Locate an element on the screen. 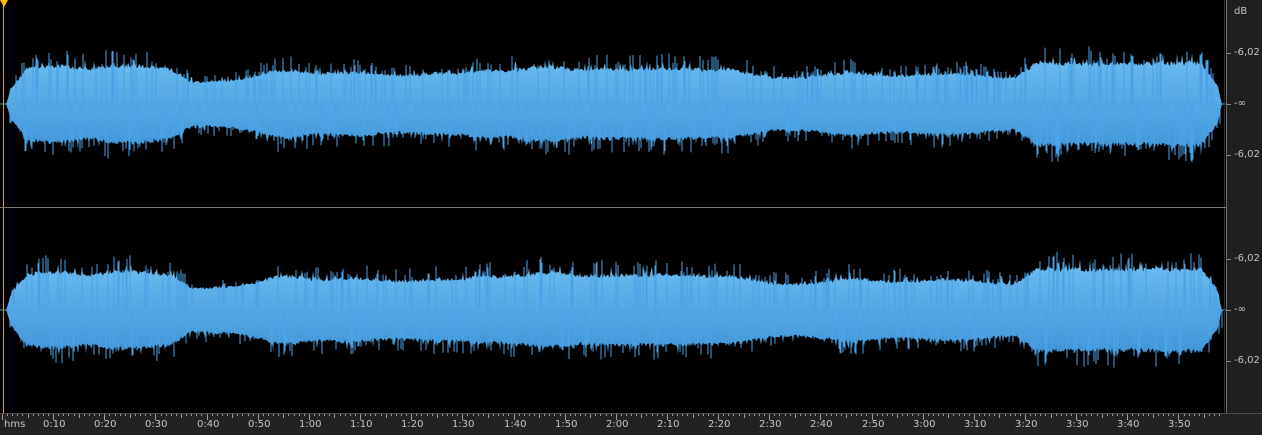 The image size is (1262, 435). time-major-tick is located at coordinates (2, 417).